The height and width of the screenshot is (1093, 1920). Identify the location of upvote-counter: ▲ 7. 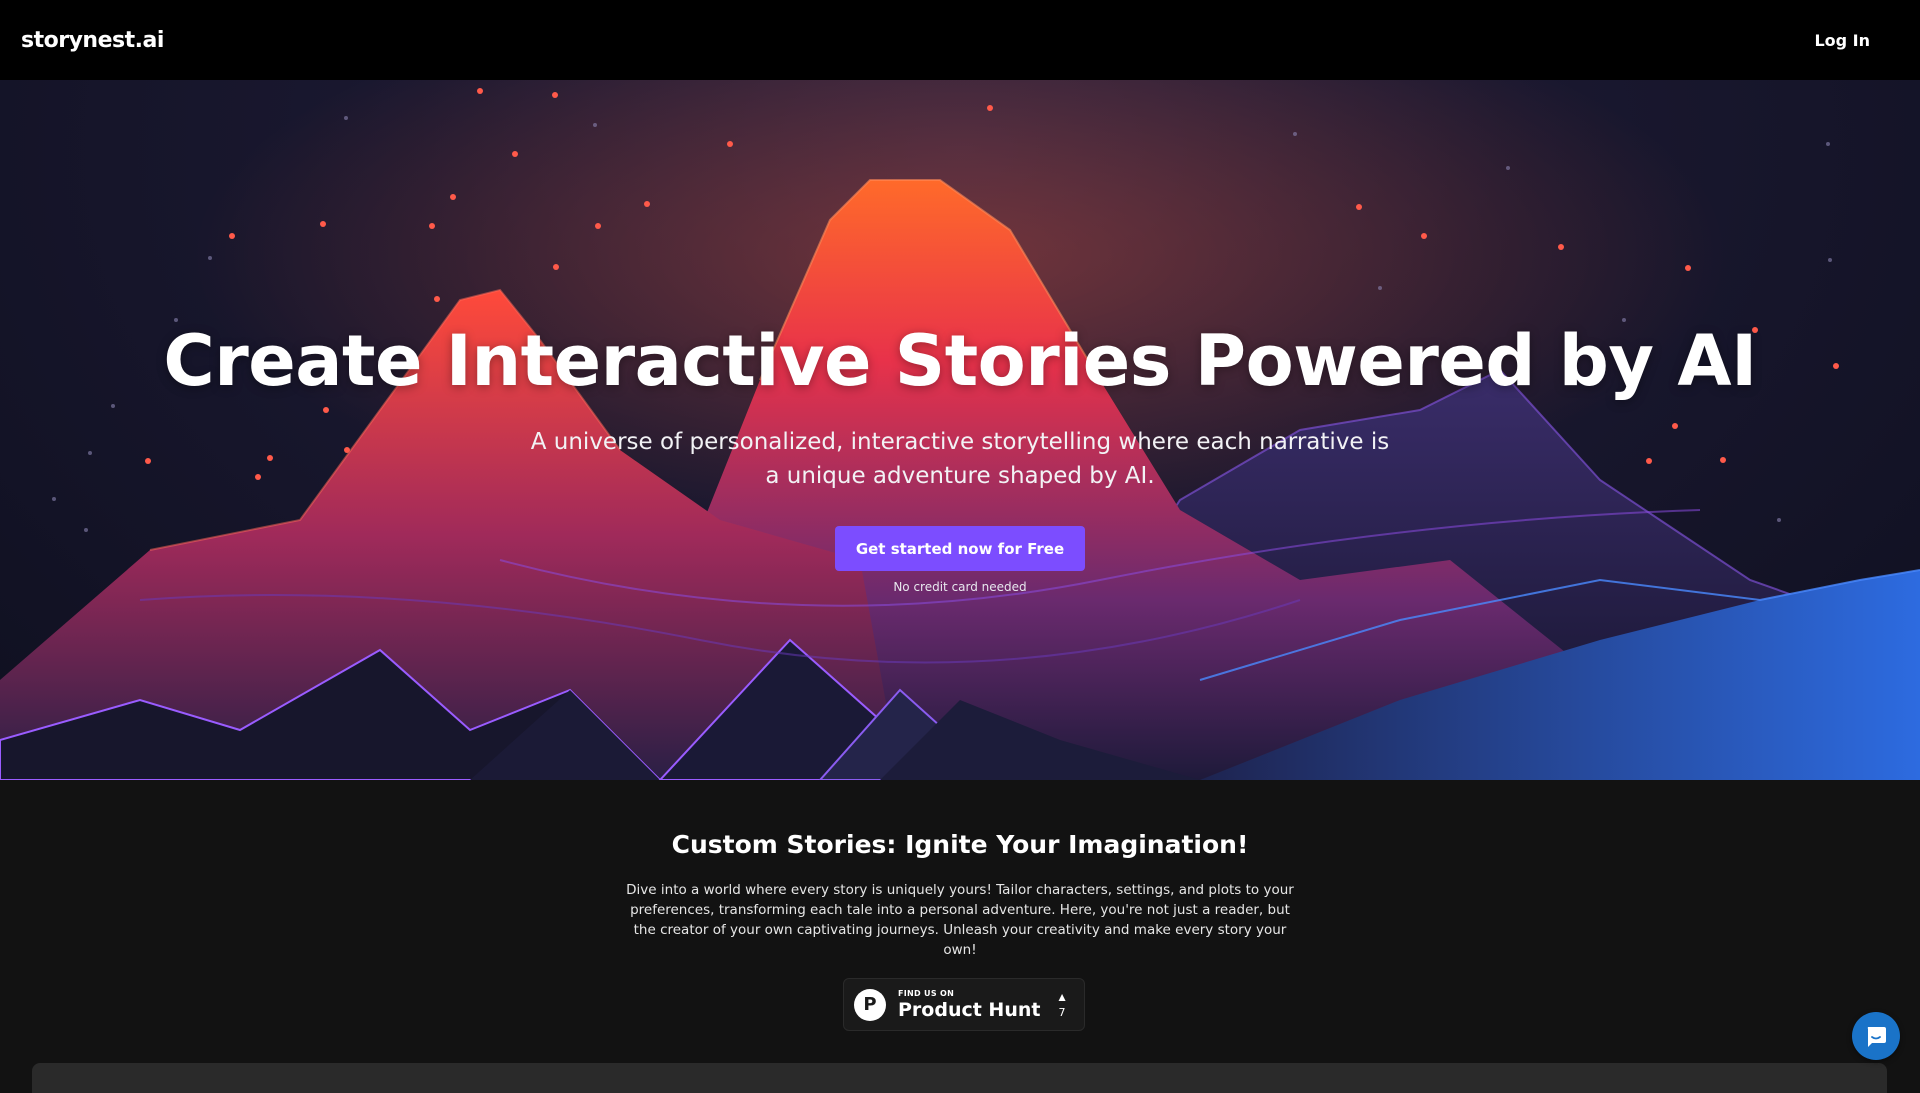
(1062, 1005).